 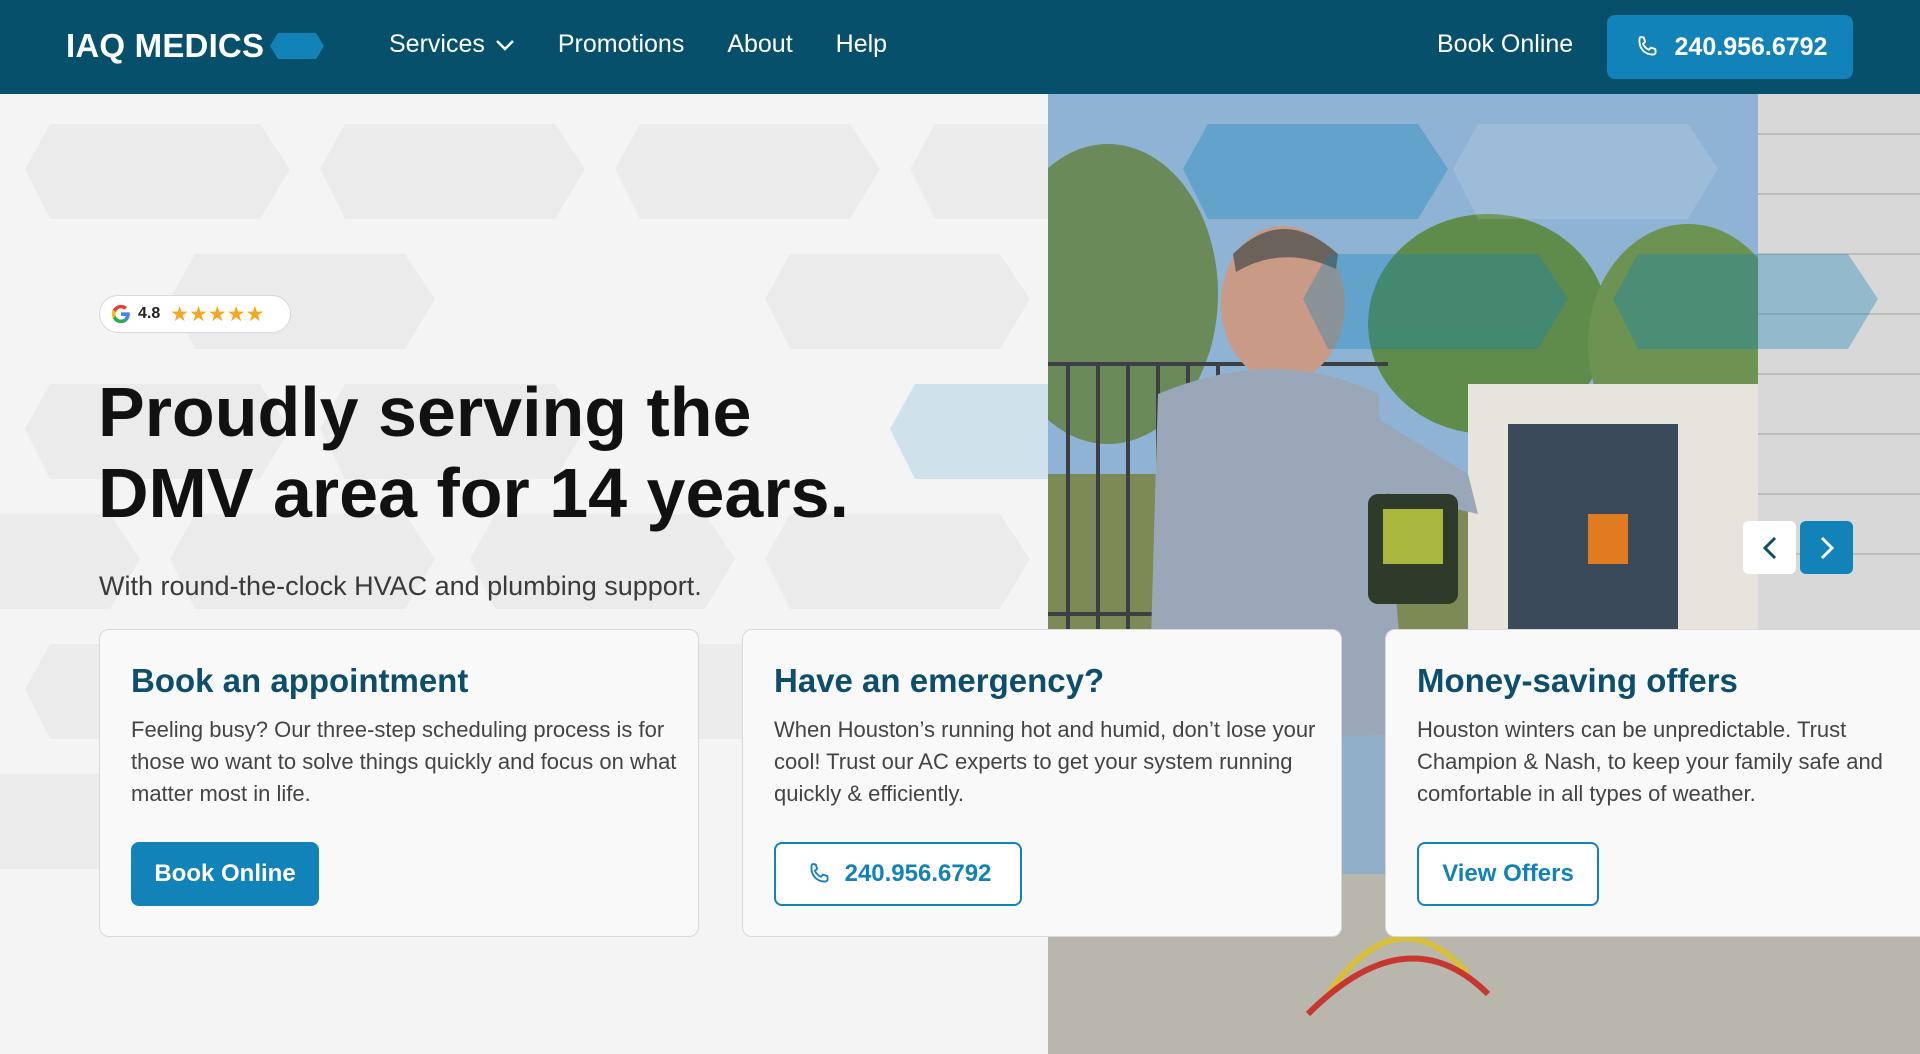 I want to click on slider-previous-button, so click(x=1769, y=547).